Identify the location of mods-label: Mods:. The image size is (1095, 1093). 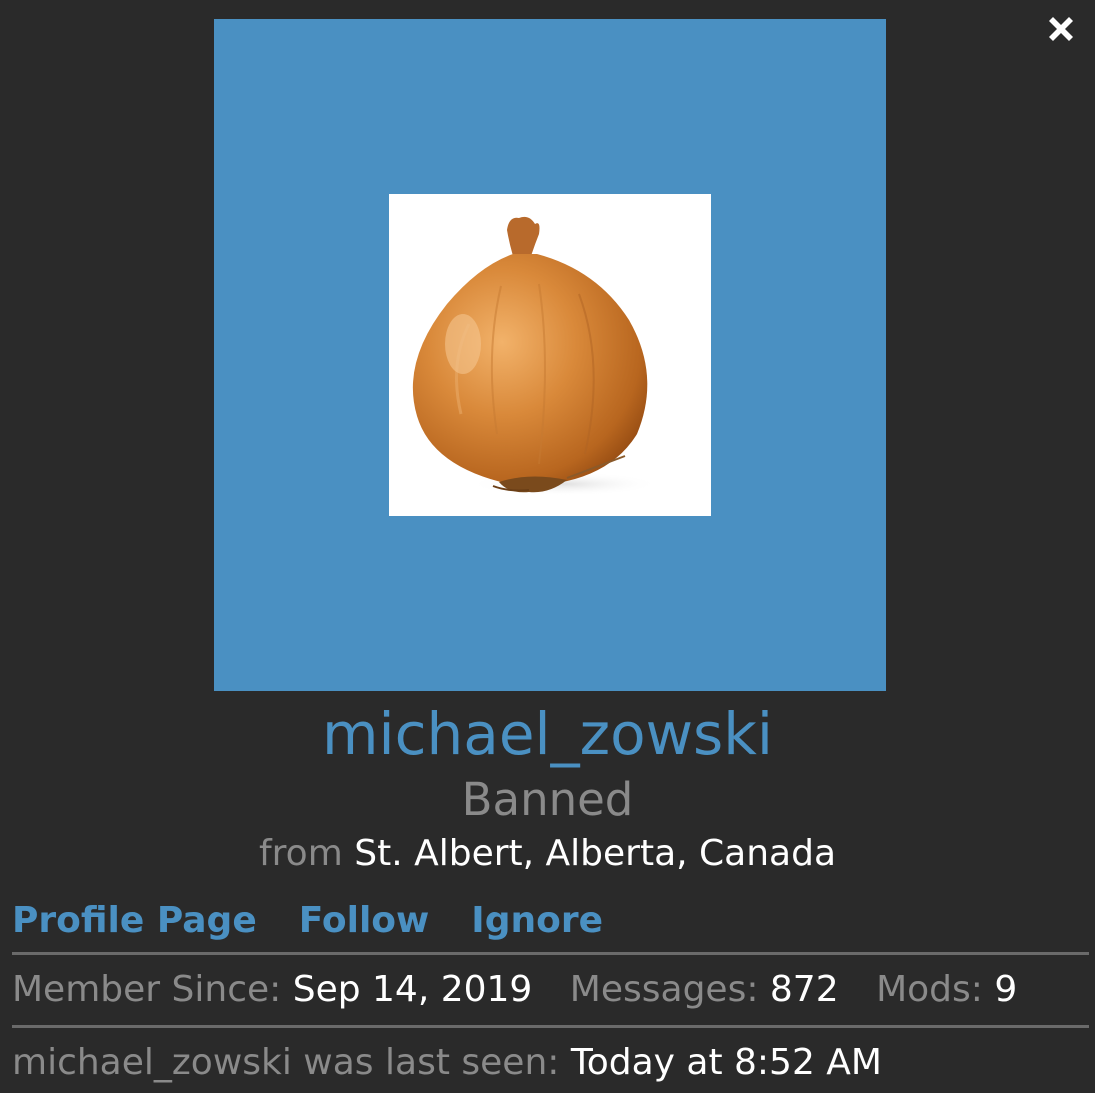
(929, 989).